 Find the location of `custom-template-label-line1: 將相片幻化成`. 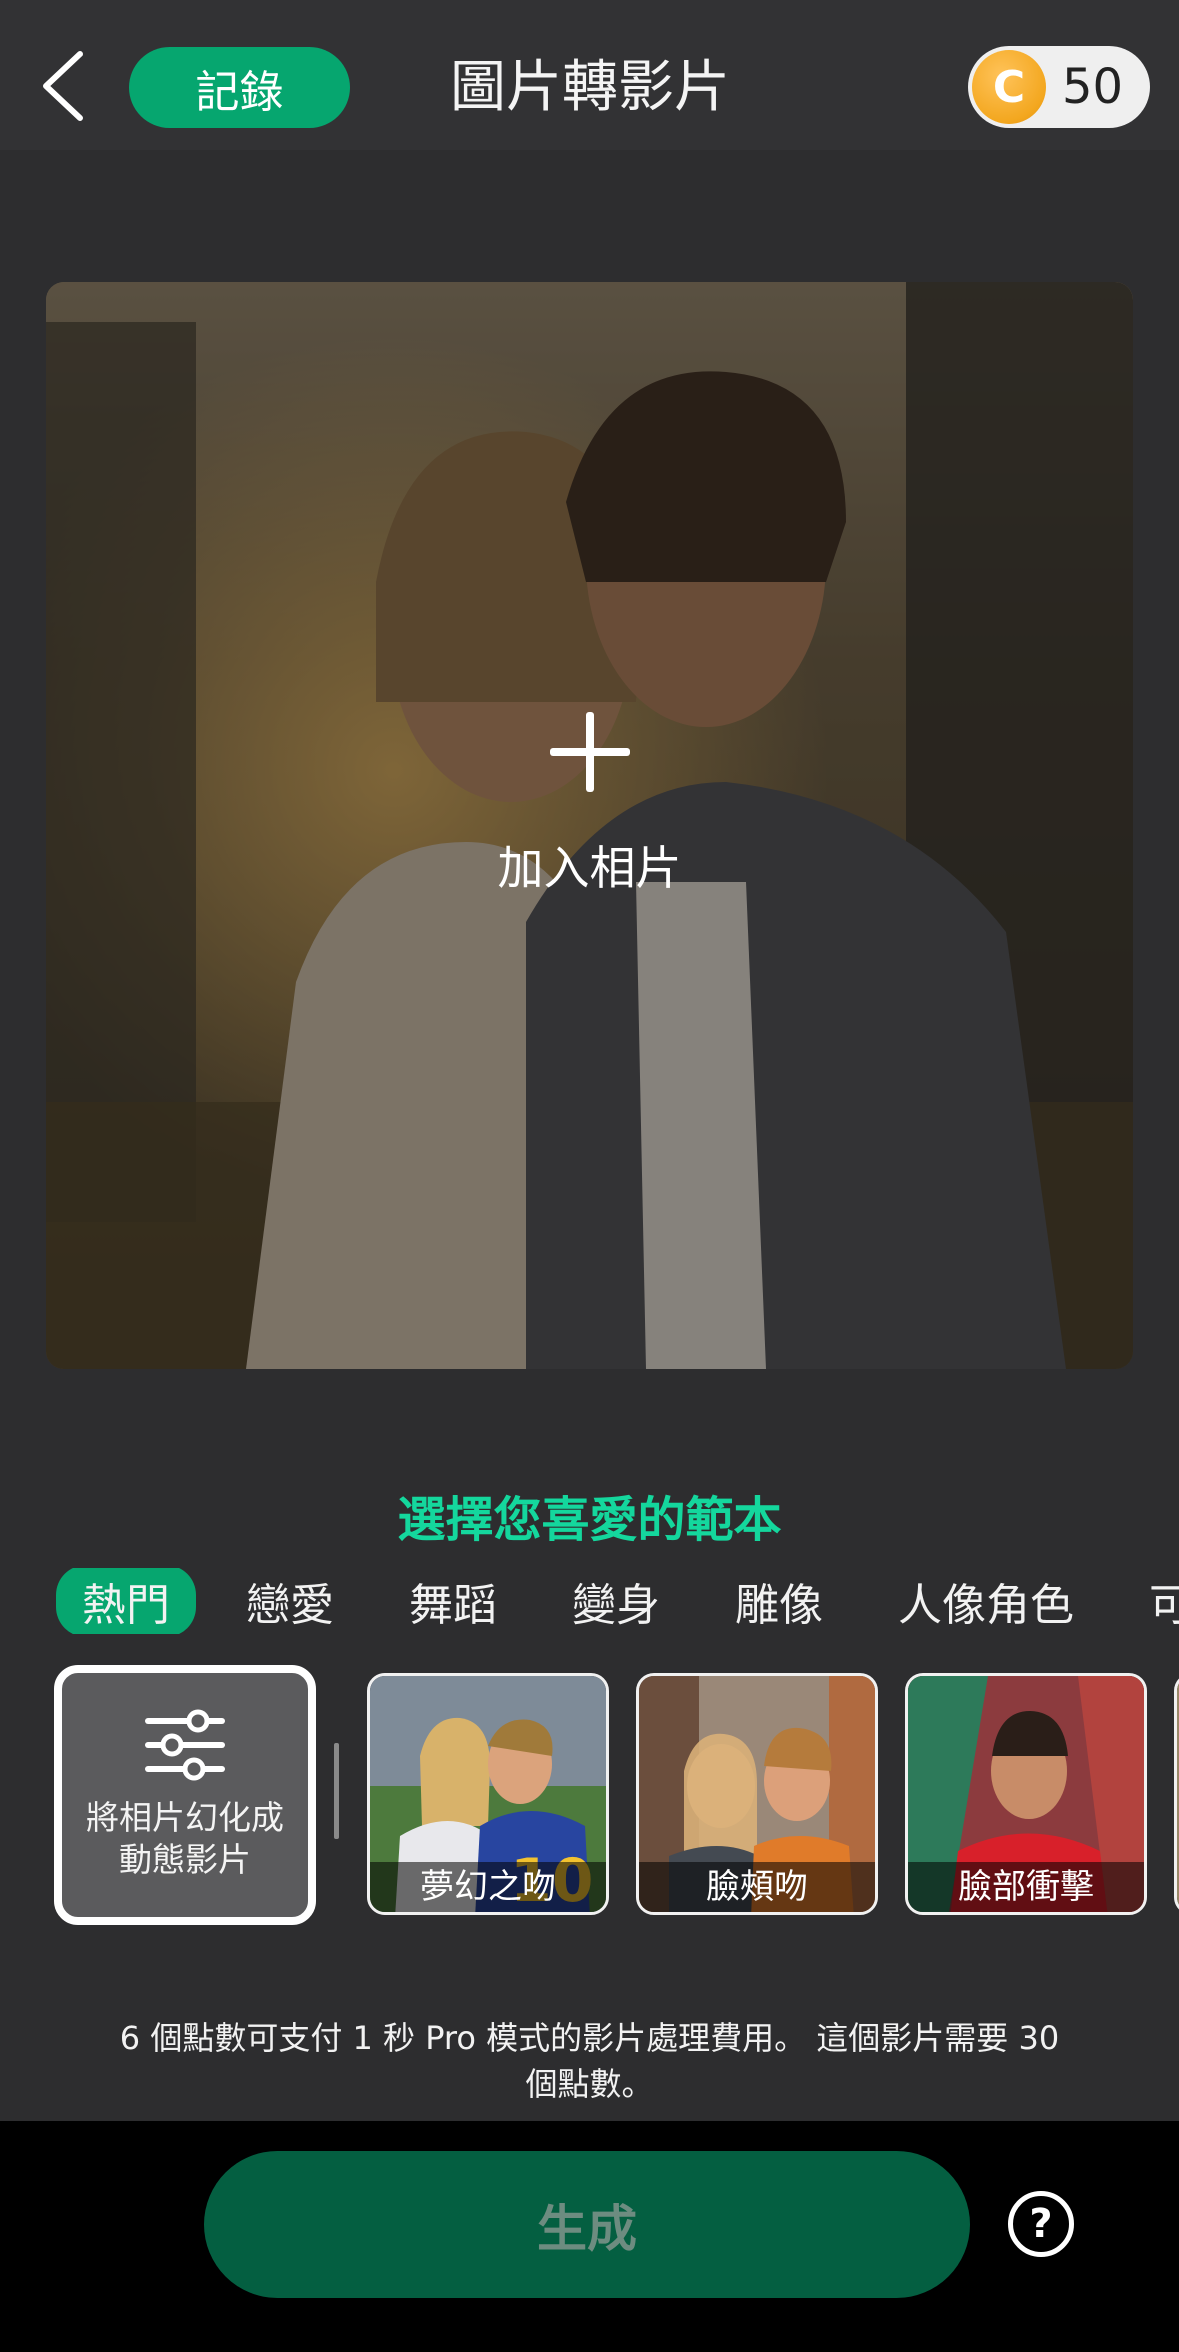

custom-template-label-line1: 將相片幻化成 is located at coordinates (185, 1817).